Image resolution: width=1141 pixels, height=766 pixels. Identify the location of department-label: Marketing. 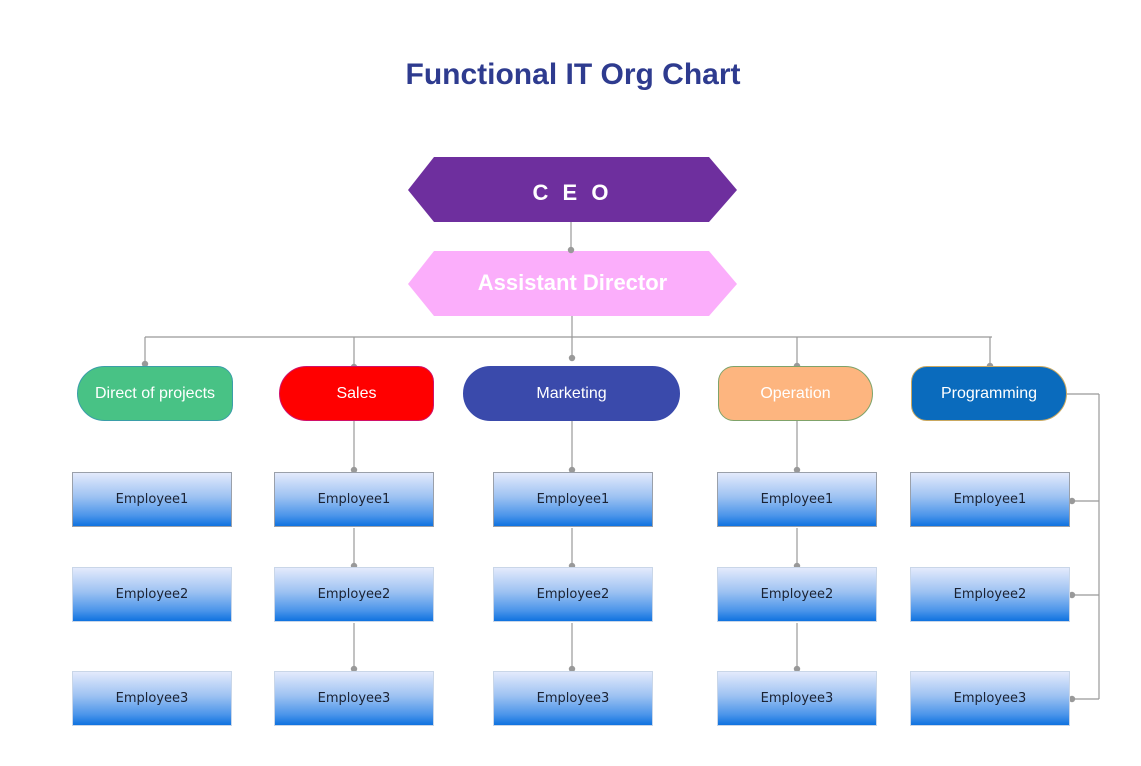
(571, 393).